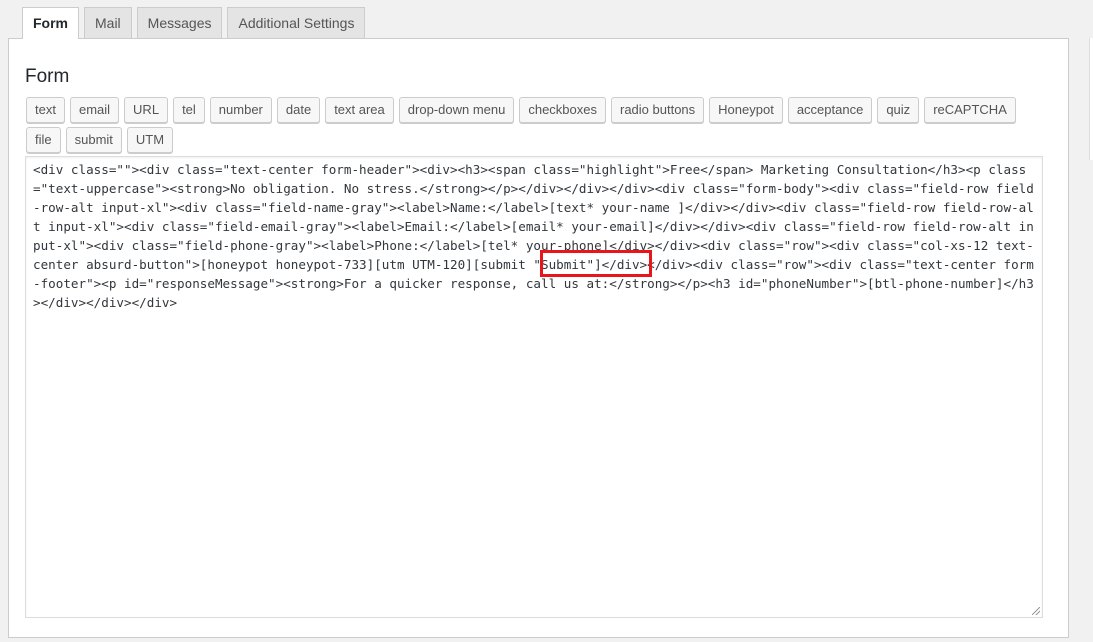  What do you see at coordinates (50, 23) in the screenshot?
I see `tab-form: Form` at bounding box center [50, 23].